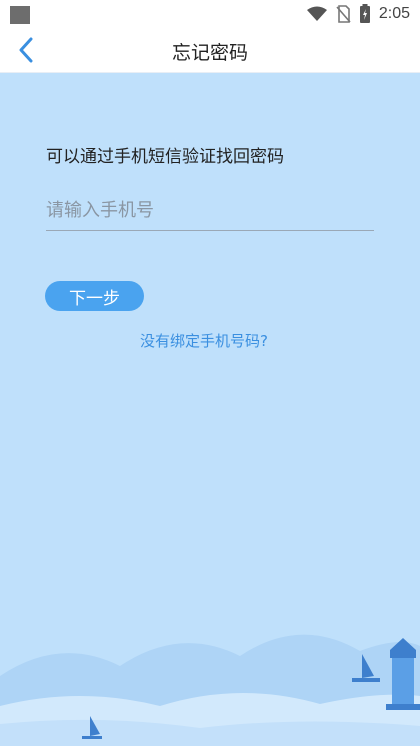  Describe the element at coordinates (204, 340) in the screenshot. I see `unbound-phone-link: 没有绑定手机号码?` at that location.